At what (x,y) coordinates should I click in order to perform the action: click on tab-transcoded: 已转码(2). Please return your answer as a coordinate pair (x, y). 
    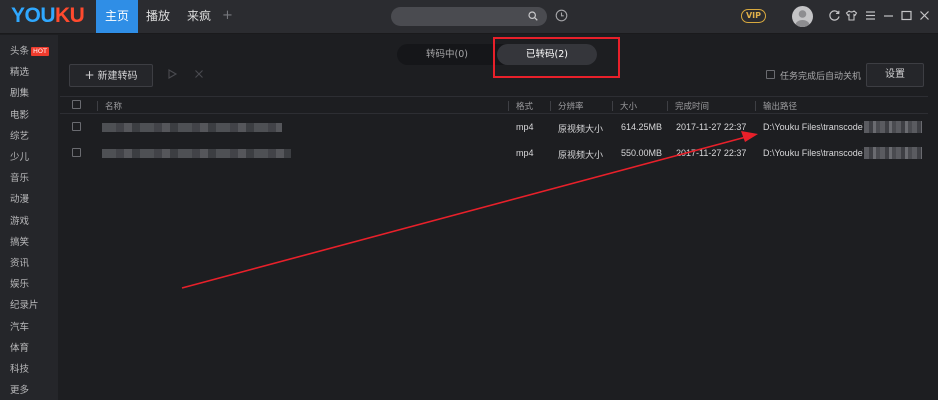
    Looking at the image, I should click on (547, 54).